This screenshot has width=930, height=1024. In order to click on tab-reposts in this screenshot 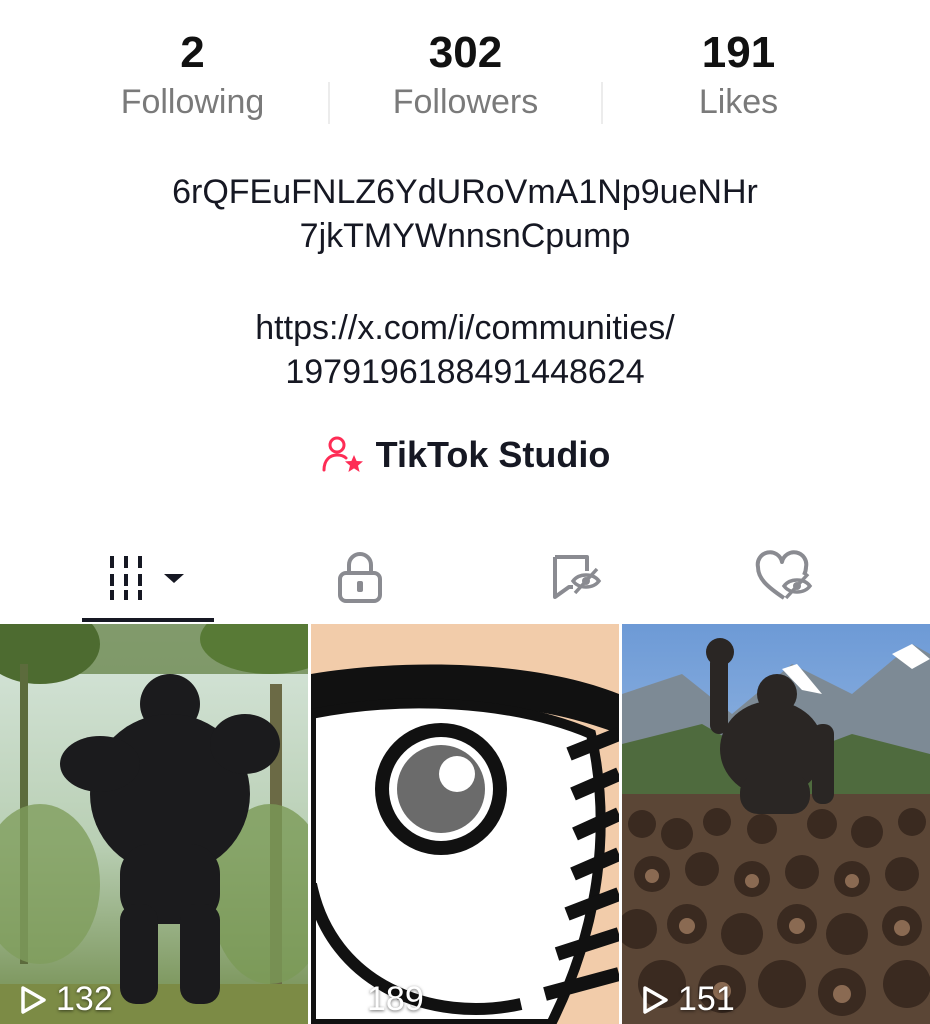, I will do `click(575, 577)`.